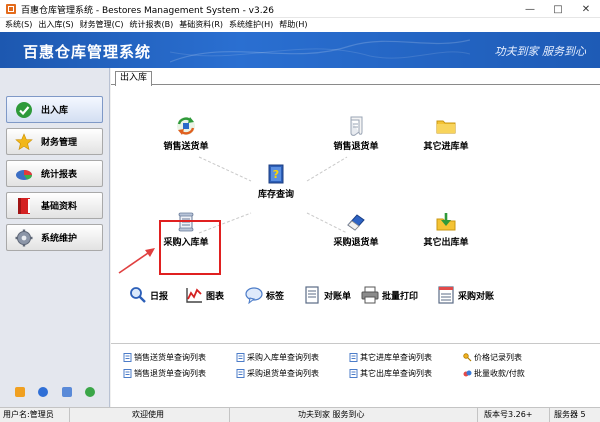 The width and height of the screenshot is (600, 422). What do you see at coordinates (43, 392) in the screenshot?
I see `info-icon` at bounding box center [43, 392].